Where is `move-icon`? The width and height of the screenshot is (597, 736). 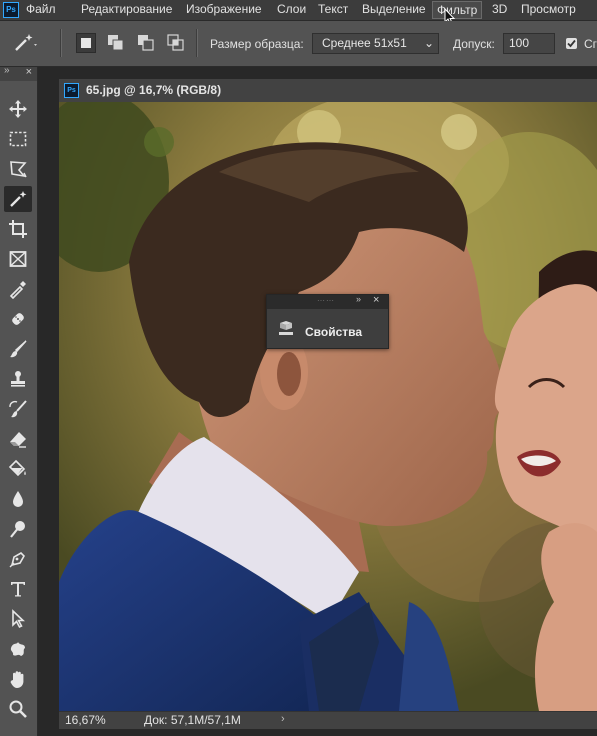
move-icon is located at coordinates (18, 109).